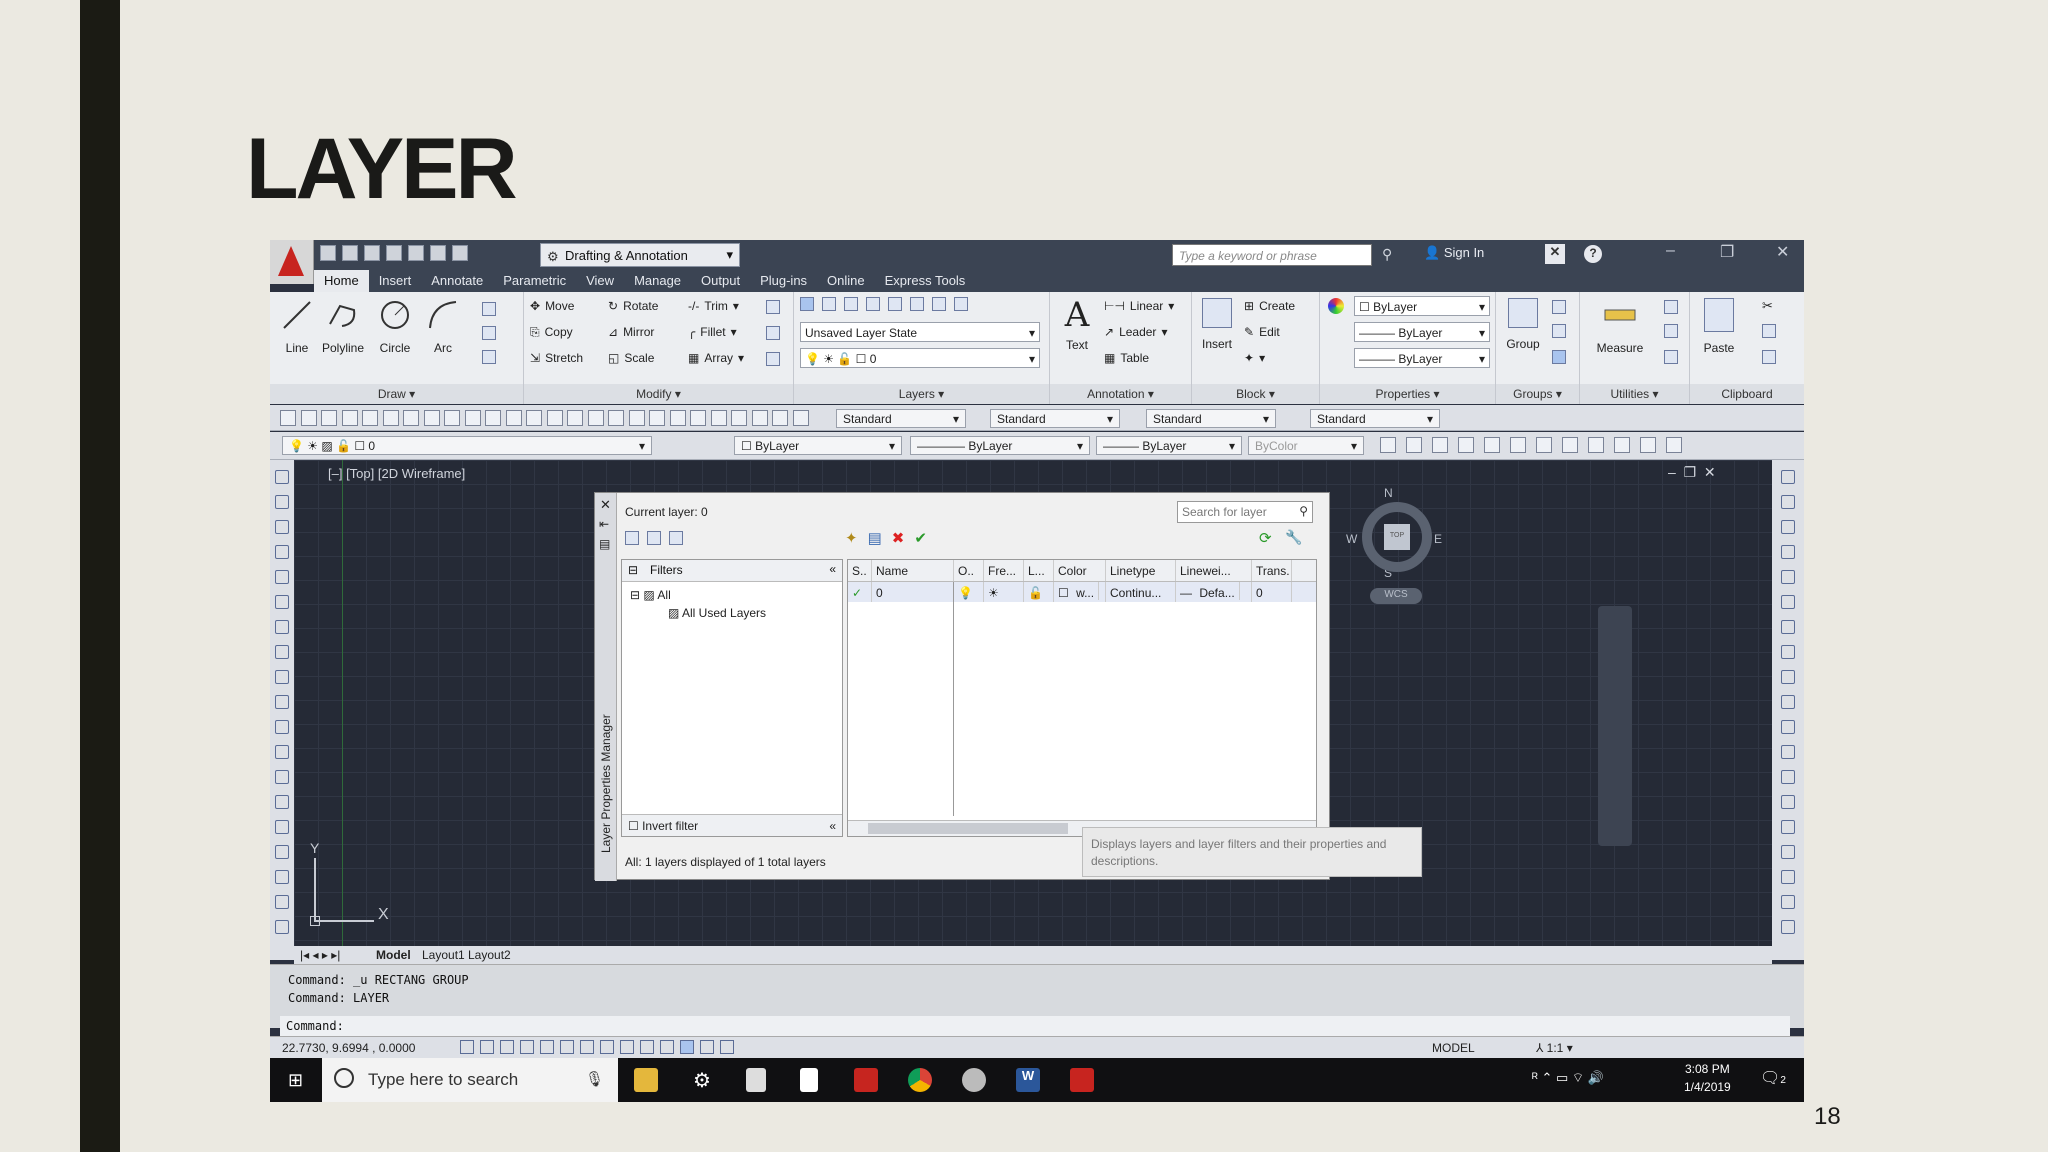  What do you see at coordinates (1671, 307) in the screenshot?
I see `quick-select-icon` at bounding box center [1671, 307].